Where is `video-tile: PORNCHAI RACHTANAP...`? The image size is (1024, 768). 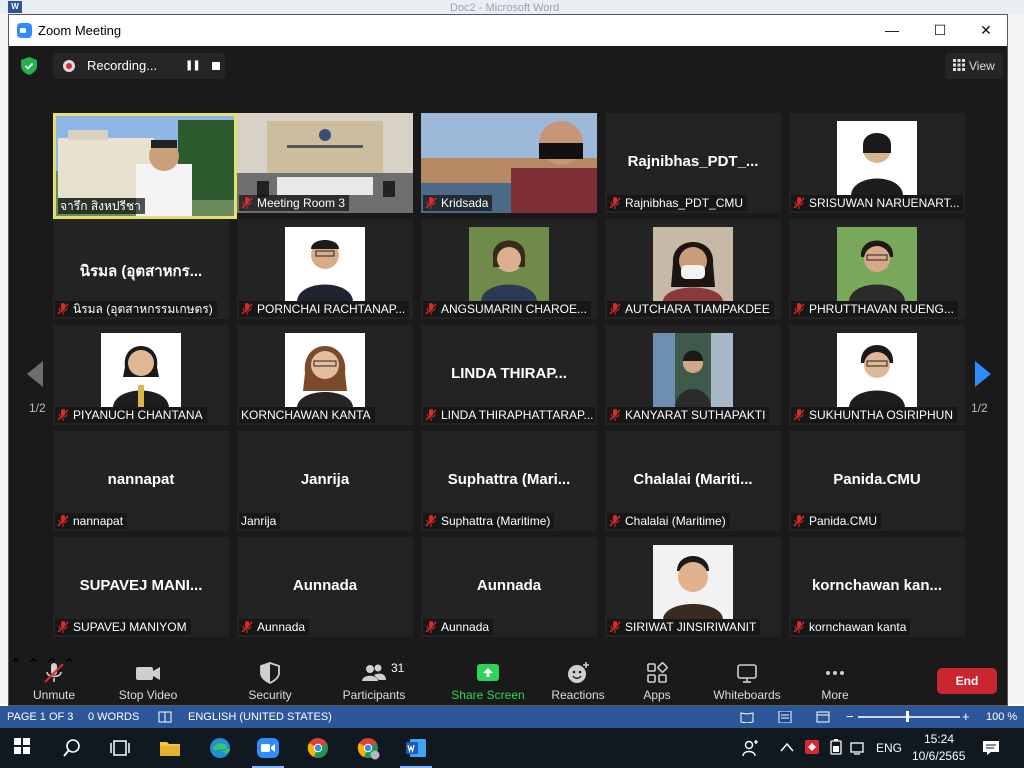
video-tile: PORNCHAI RACHTANAP... is located at coordinates (325, 269).